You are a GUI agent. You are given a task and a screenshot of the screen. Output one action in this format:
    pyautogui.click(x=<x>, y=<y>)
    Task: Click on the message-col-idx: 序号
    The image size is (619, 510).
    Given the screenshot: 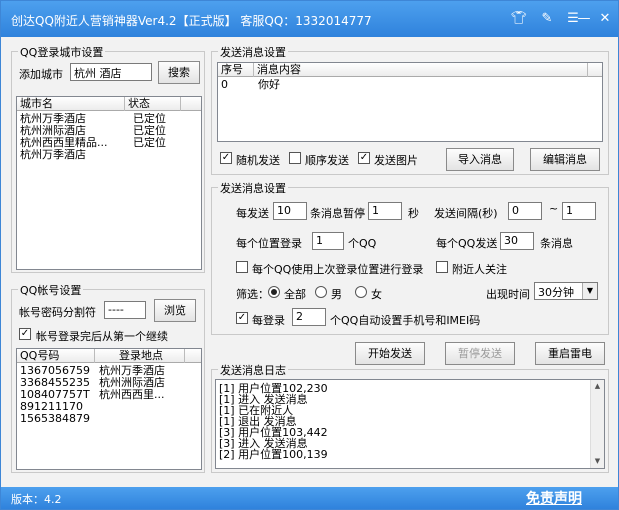 What is the action you would take?
    pyautogui.click(x=236, y=70)
    